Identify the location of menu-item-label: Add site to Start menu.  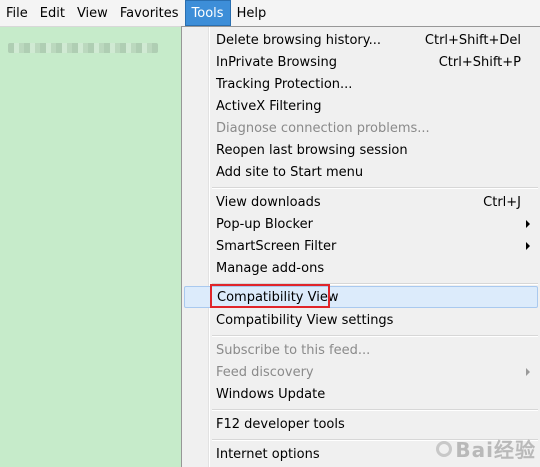
(290, 172).